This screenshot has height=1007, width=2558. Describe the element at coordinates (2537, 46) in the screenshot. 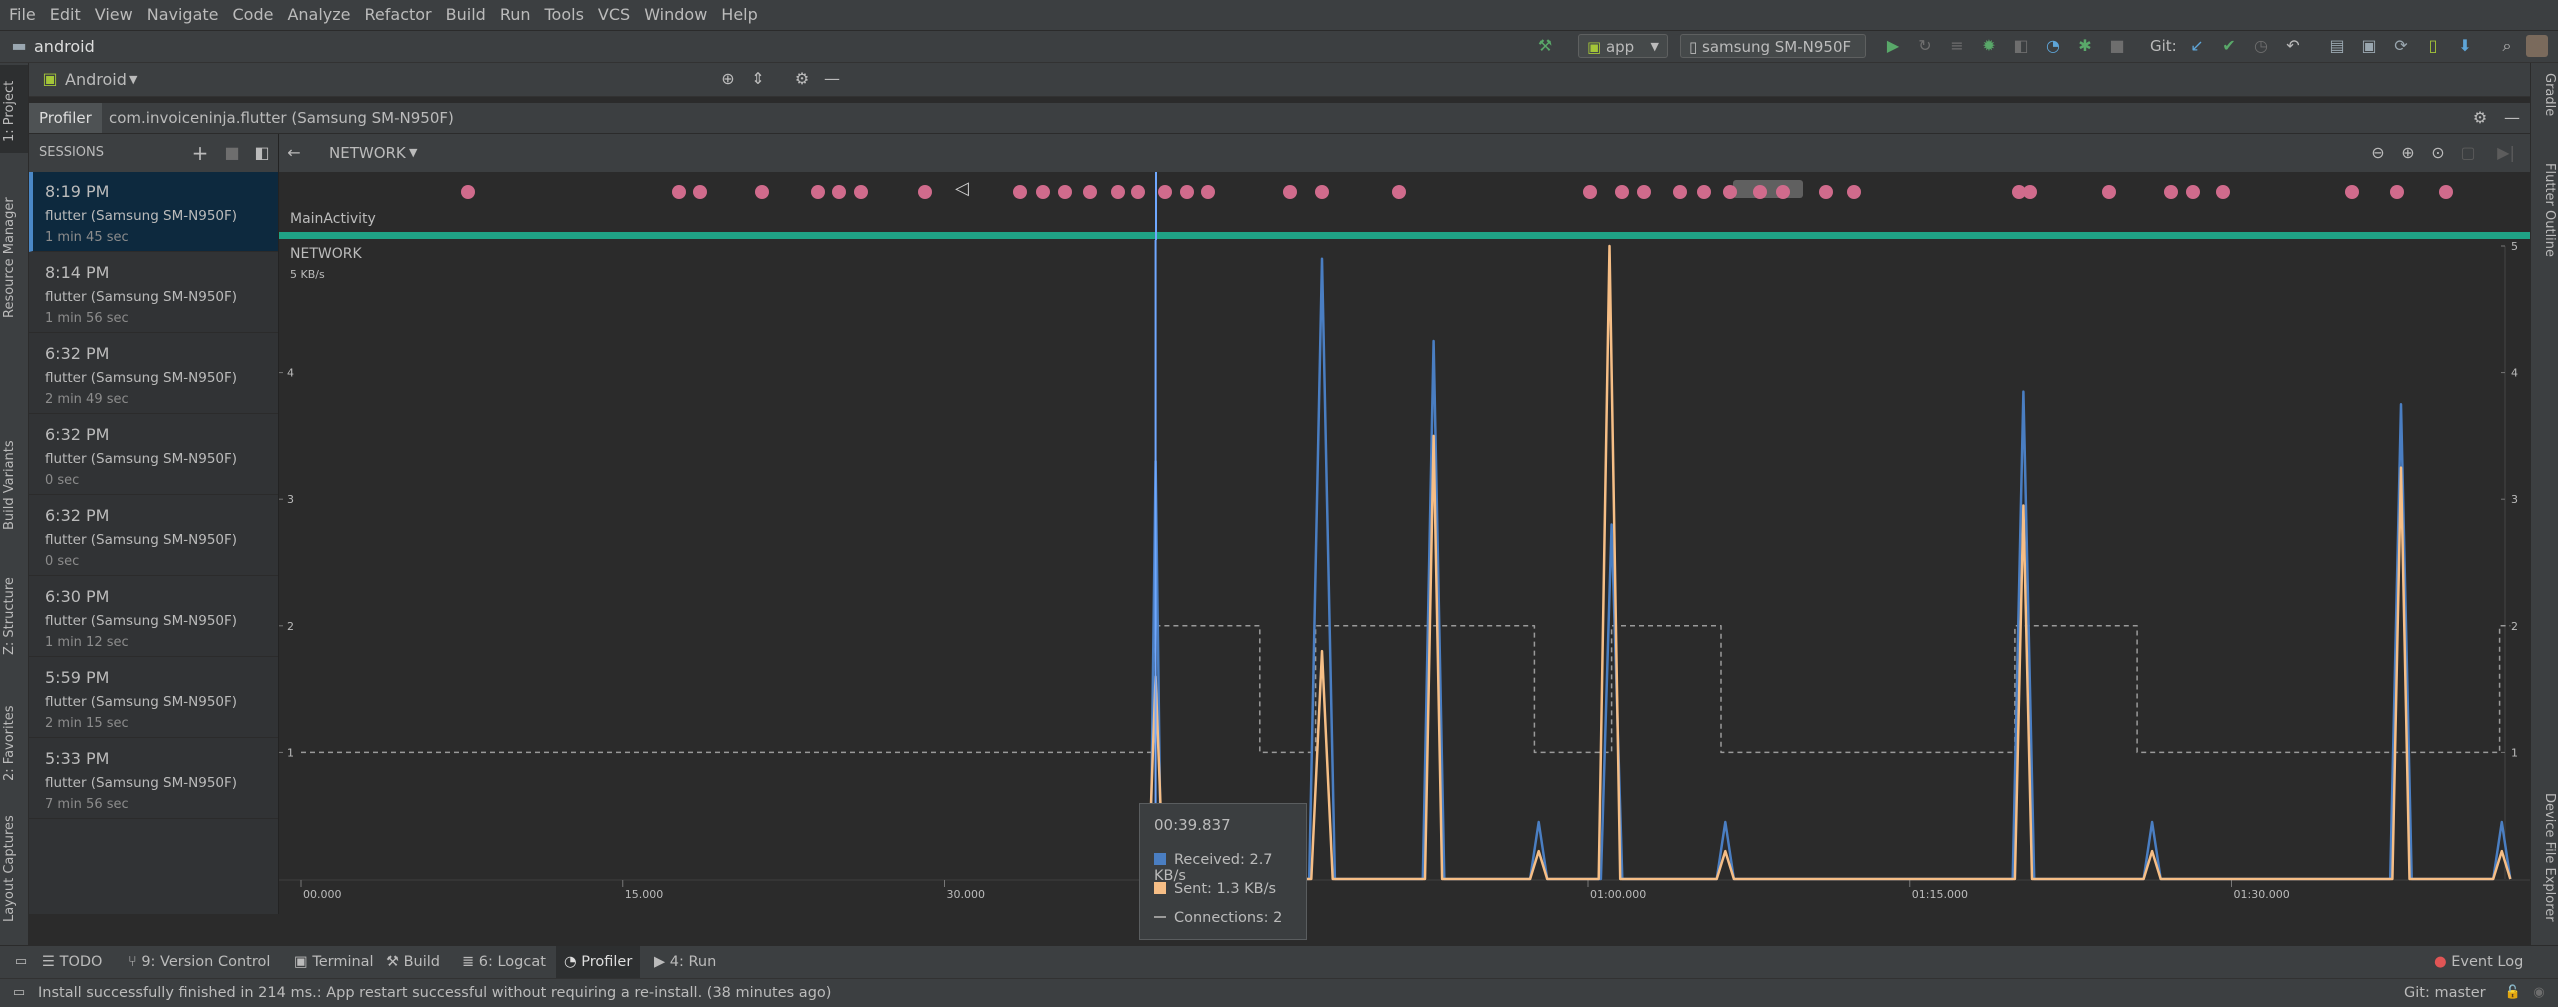

I see `avatar` at that location.